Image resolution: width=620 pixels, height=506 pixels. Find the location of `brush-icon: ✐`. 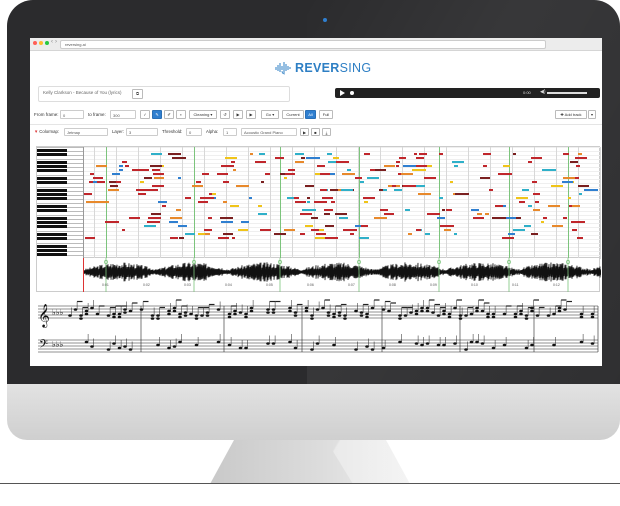

brush-icon: ✐ is located at coordinates (169, 114).